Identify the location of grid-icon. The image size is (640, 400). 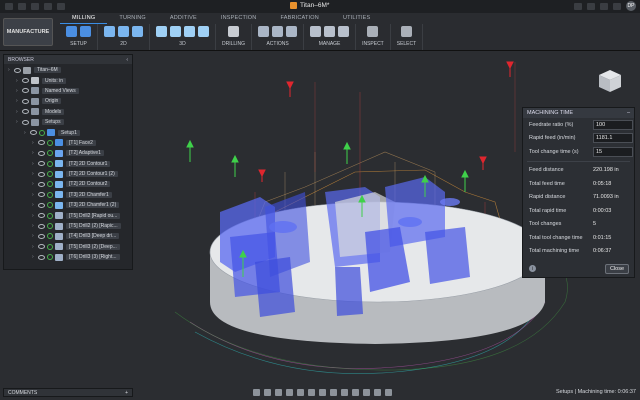
(322, 392).